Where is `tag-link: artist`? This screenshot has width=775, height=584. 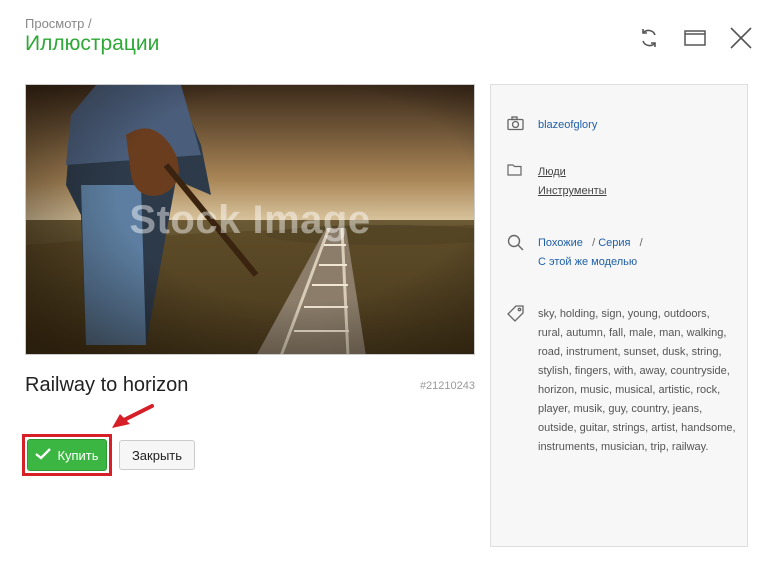
tag-link: artist is located at coordinates (663, 428).